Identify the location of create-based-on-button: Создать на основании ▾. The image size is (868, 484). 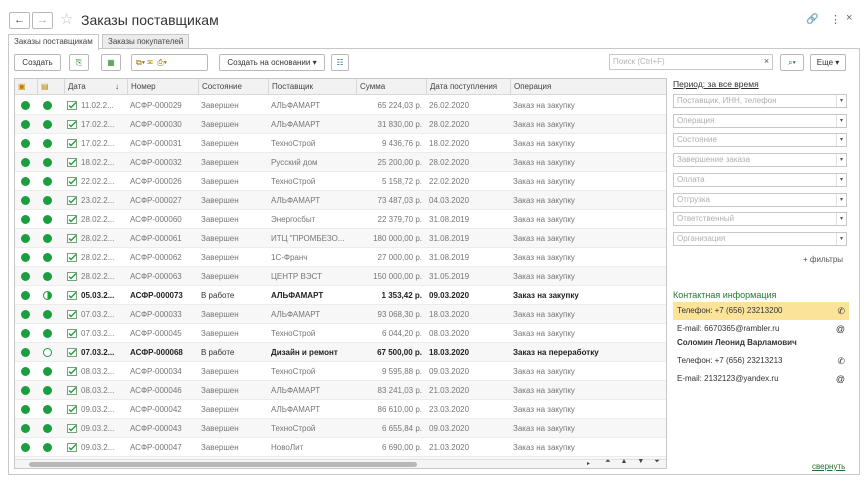
(272, 62).